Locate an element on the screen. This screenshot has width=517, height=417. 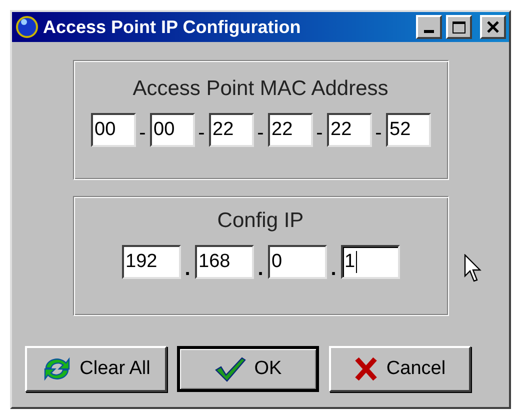
dialog-button: Clear All is located at coordinates (96, 369).